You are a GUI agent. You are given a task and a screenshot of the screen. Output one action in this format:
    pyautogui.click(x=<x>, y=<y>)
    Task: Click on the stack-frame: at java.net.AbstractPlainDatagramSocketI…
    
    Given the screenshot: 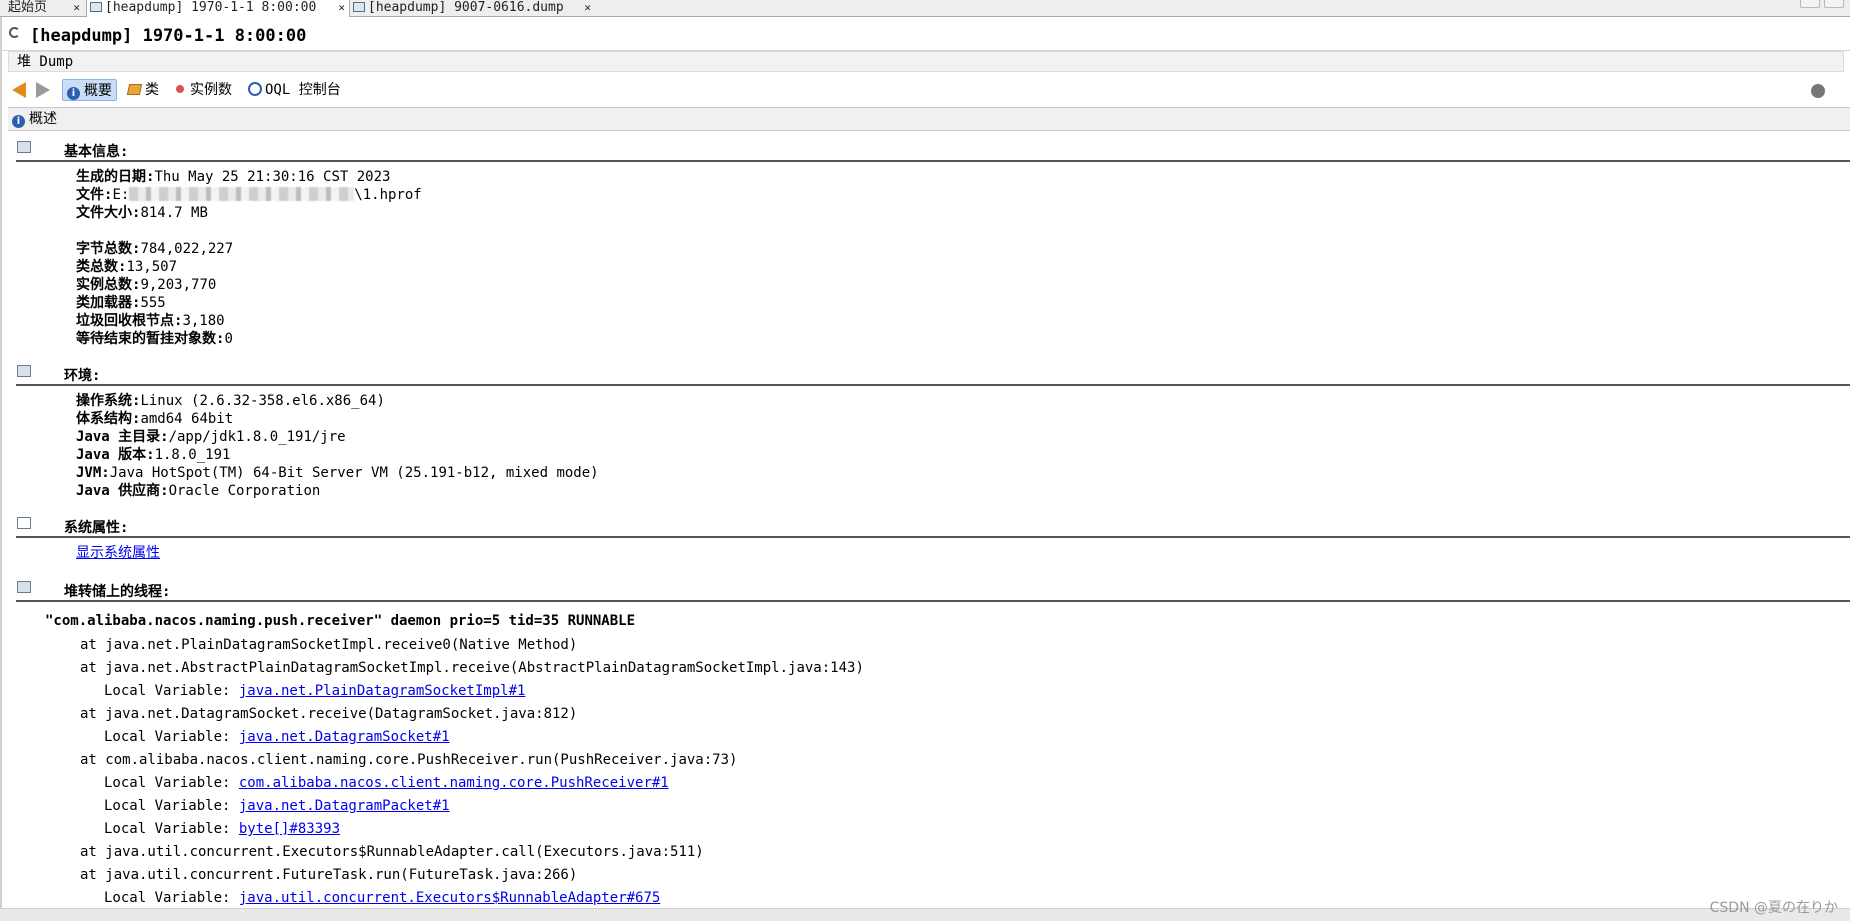 What is the action you would take?
    pyautogui.click(x=472, y=668)
    